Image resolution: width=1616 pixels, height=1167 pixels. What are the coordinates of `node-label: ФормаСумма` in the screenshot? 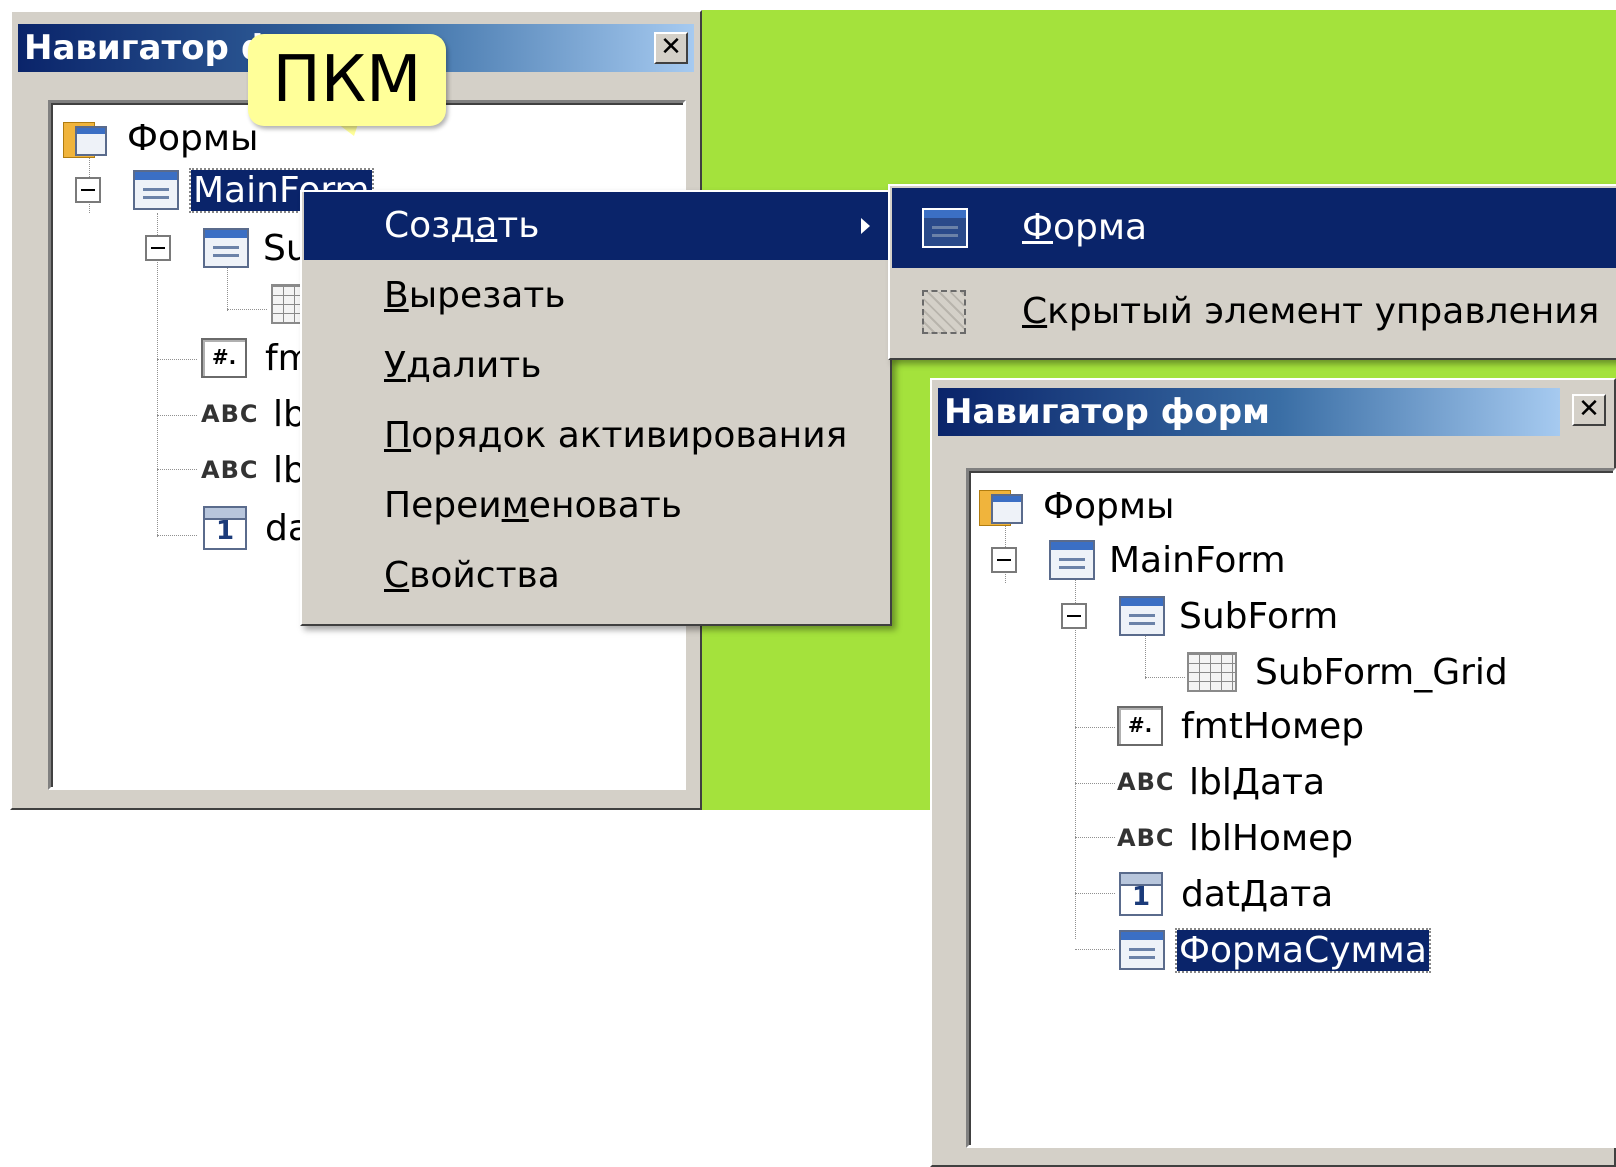 It's located at (1303, 950).